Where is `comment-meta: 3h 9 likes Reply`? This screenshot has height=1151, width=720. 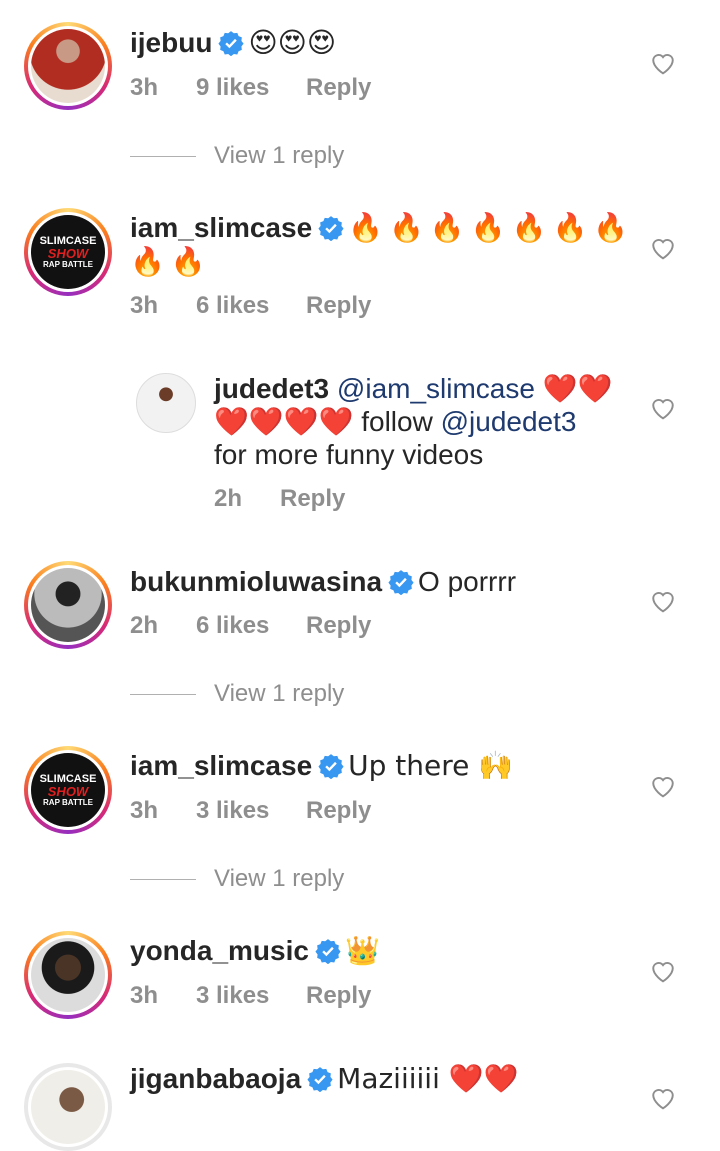 comment-meta: 3h 9 likes Reply is located at coordinates (250, 88).